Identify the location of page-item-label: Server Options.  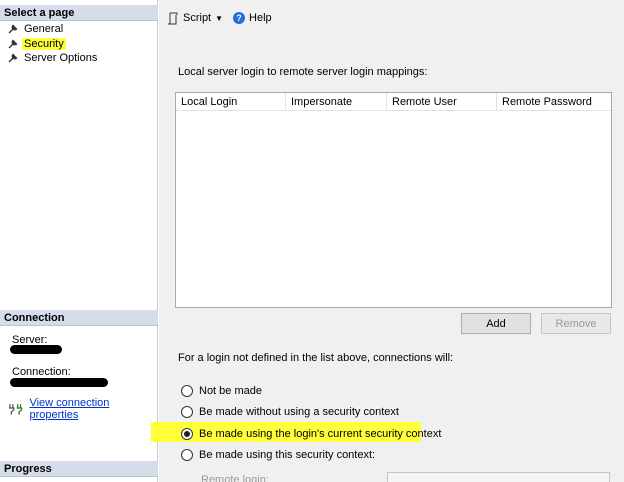
(61, 58).